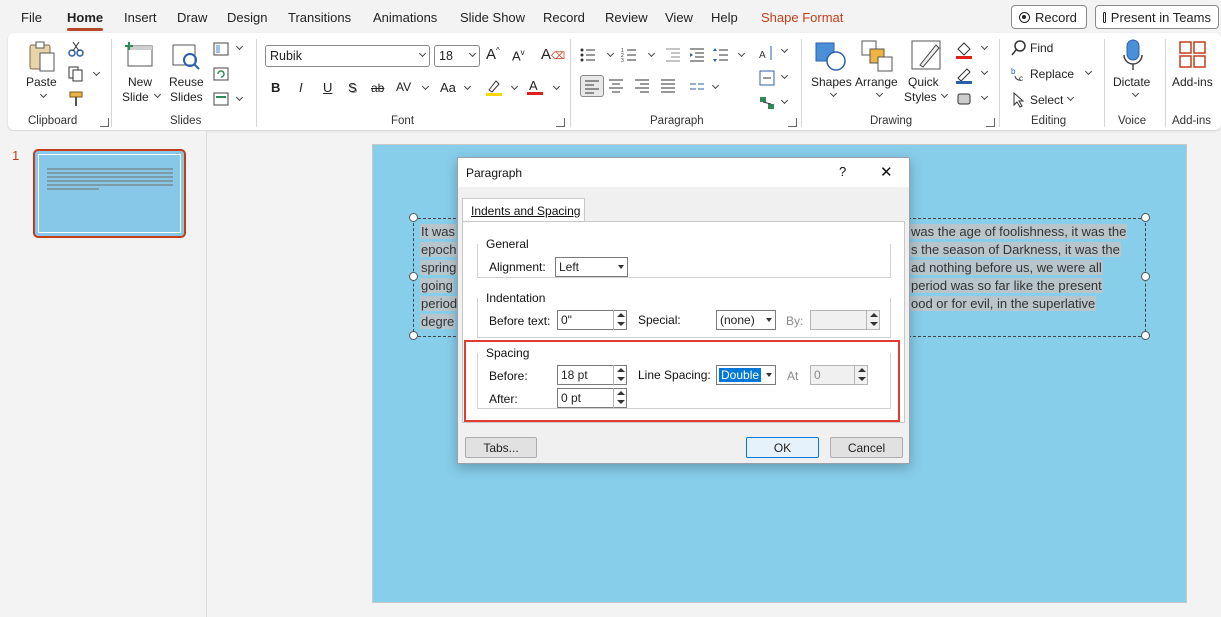 The height and width of the screenshot is (617, 1221). I want to click on resize-handle-middle-right, so click(1145, 276).